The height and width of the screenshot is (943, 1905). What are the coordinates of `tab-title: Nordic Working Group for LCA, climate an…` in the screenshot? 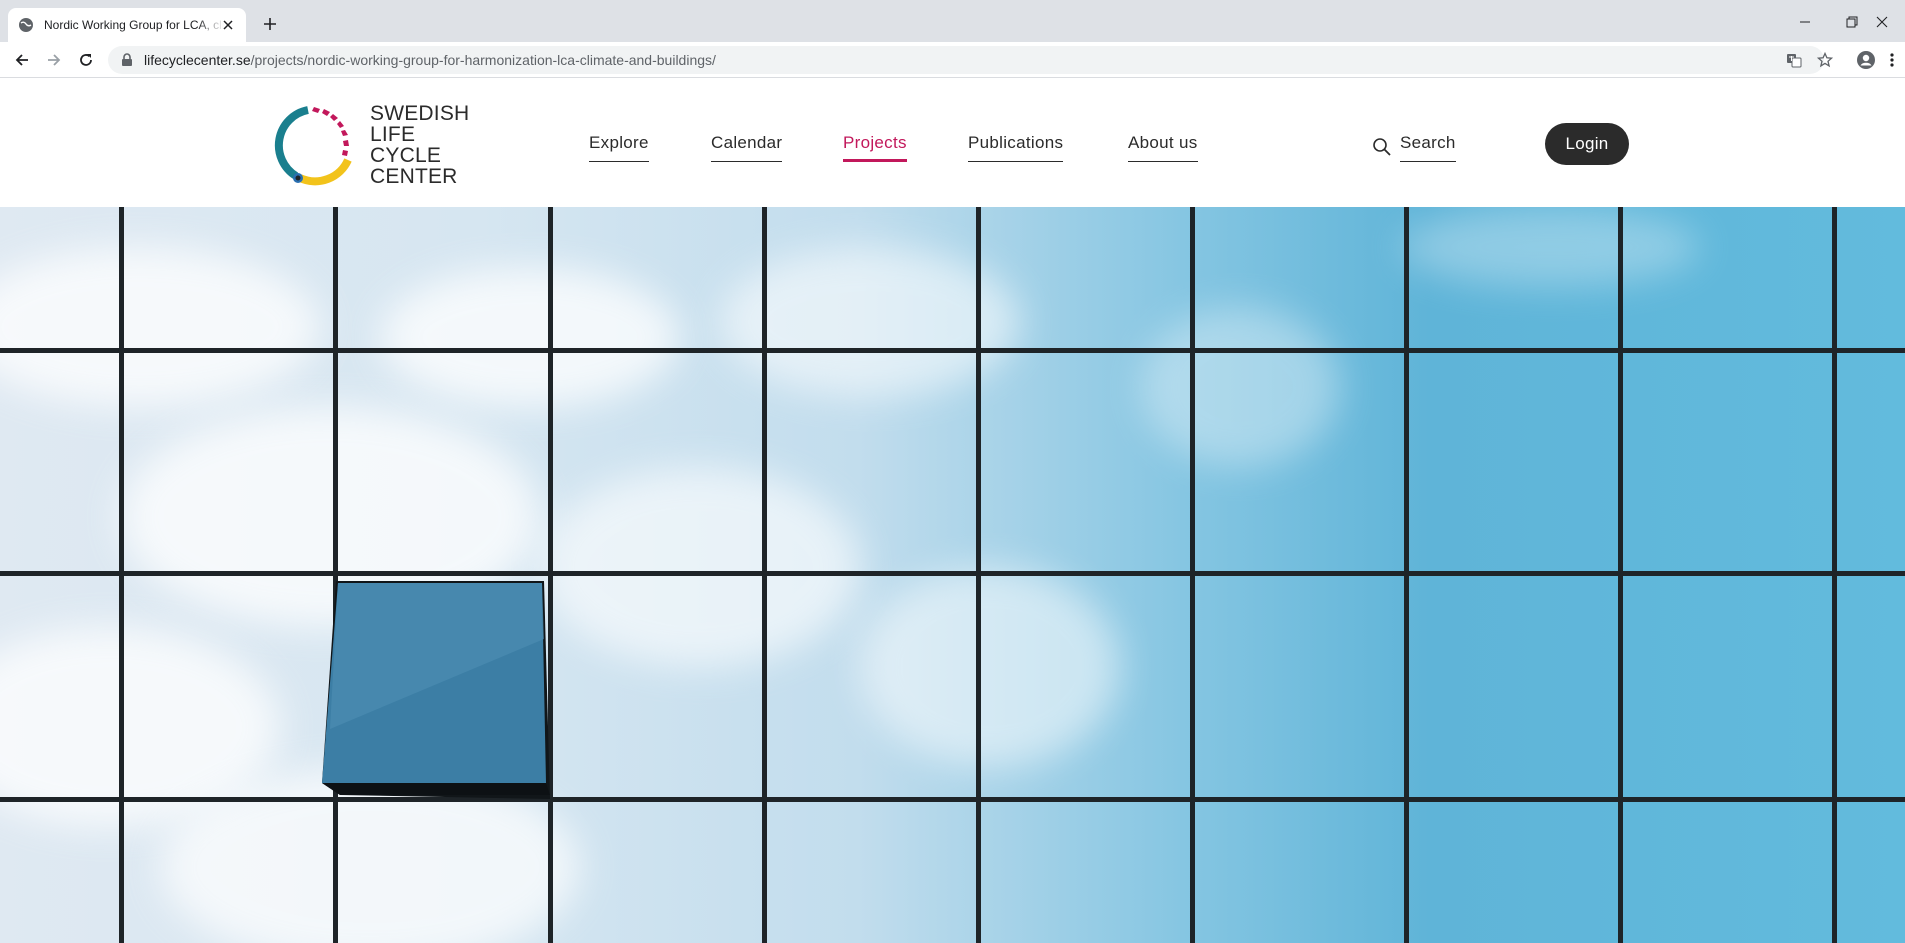 It's located at (134, 25).